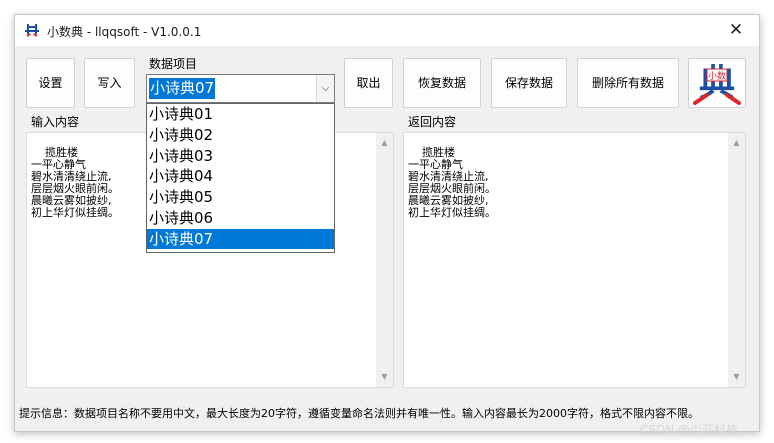  What do you see at coordinates (240, 239) in the screenshot?
I see `dropdown-option: 小诗典07` at bounding box center [240, 239].